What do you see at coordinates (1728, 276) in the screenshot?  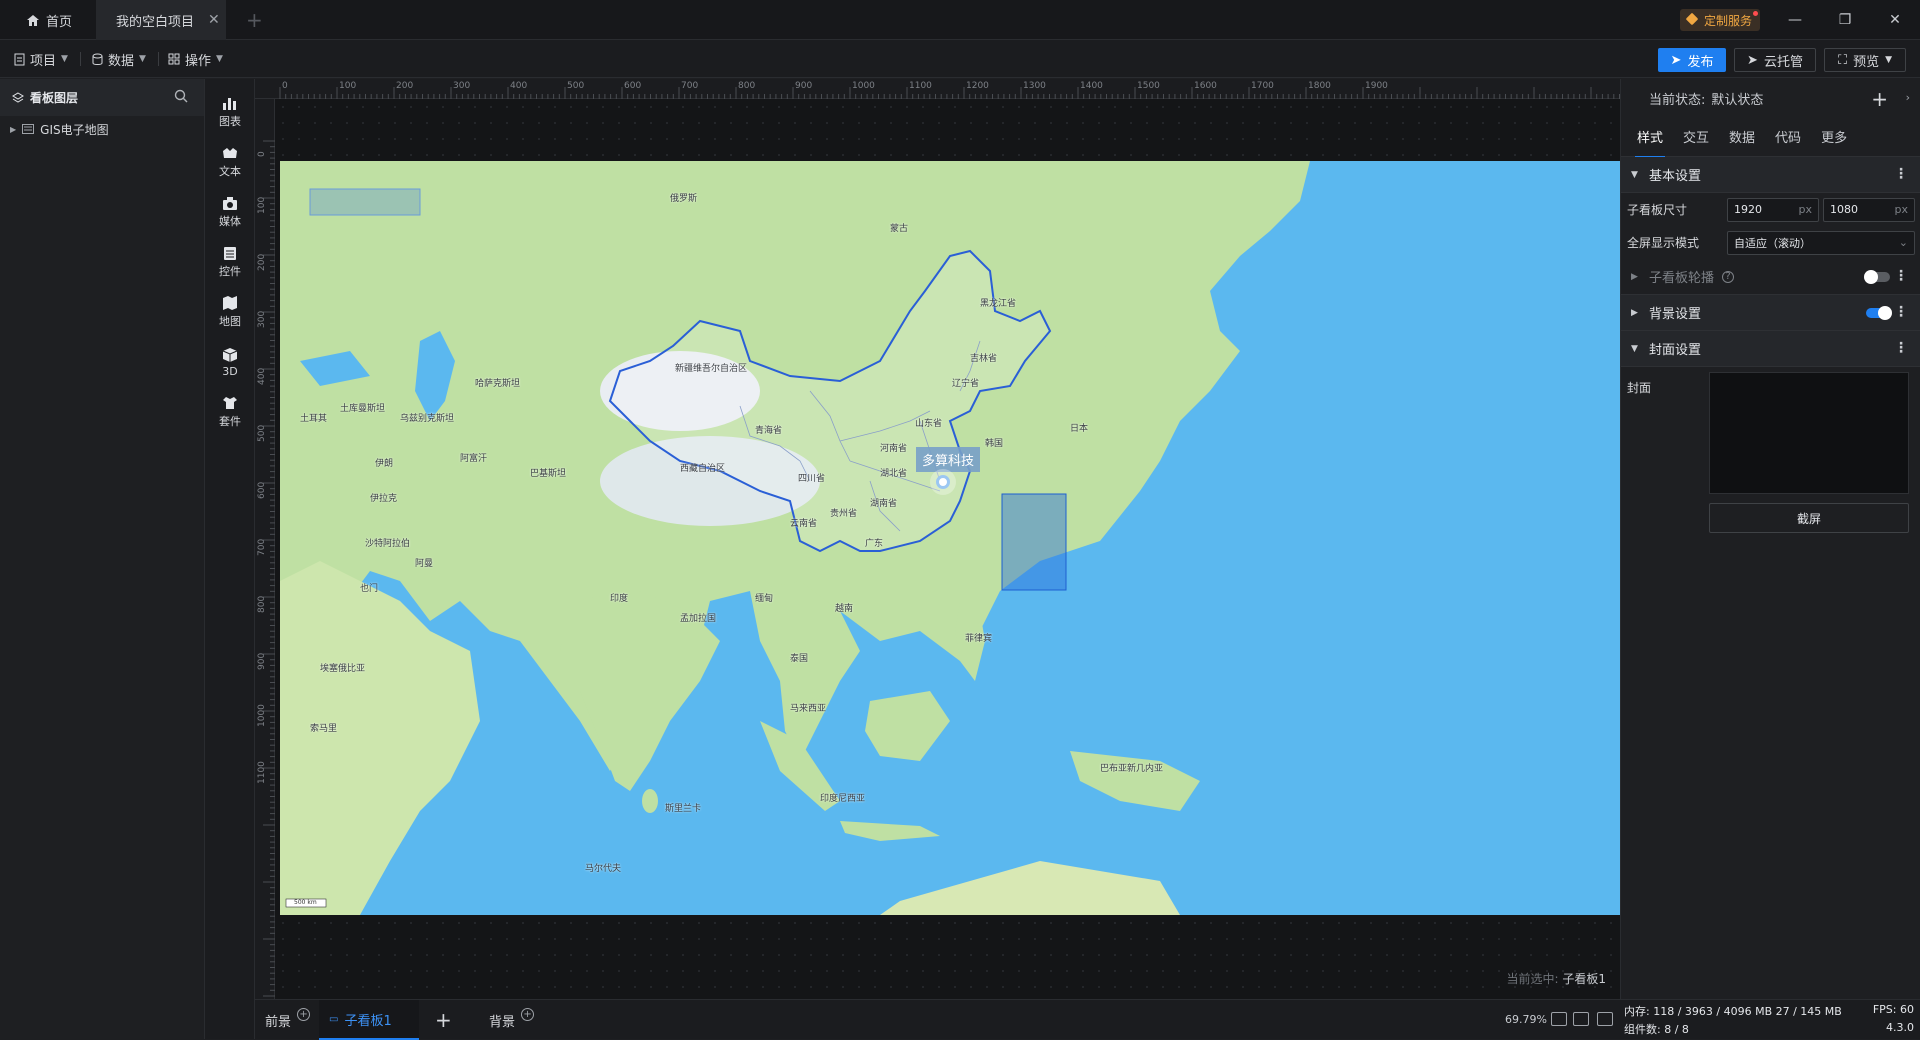 I see `help-icon: ?` at bounding box center [1728, 276].